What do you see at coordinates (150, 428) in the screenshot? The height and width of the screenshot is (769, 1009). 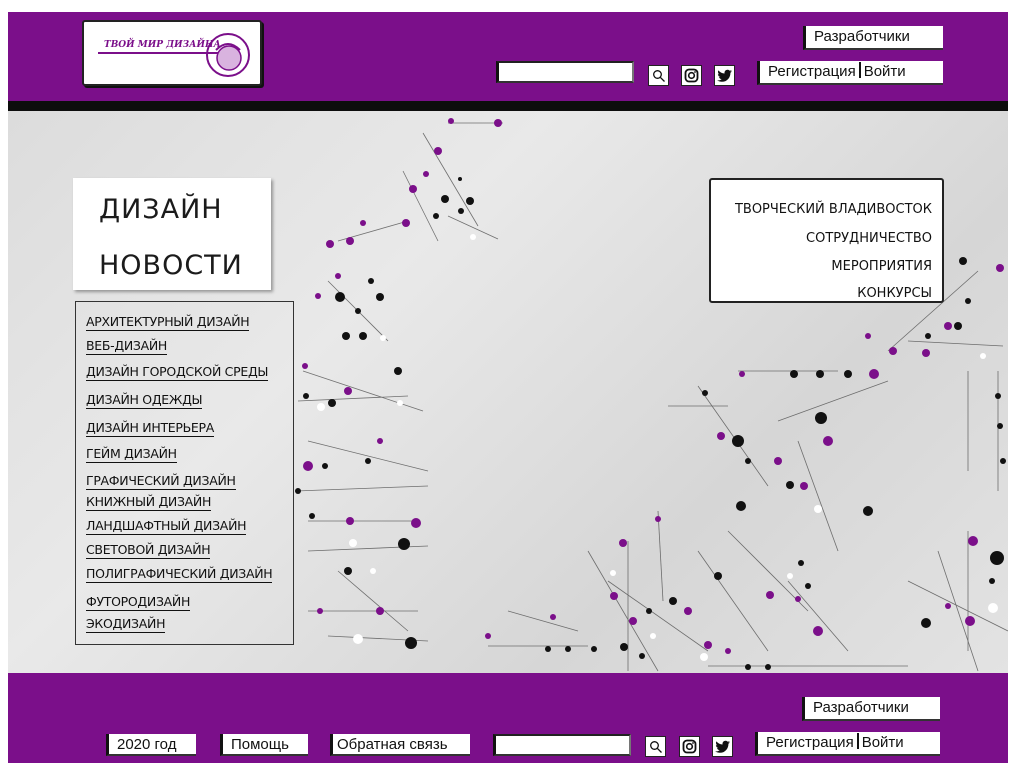 I see `category-link-interior: ДИЗАЙН ИНТЕРЬЕРА` at bounding box center [150, 428].